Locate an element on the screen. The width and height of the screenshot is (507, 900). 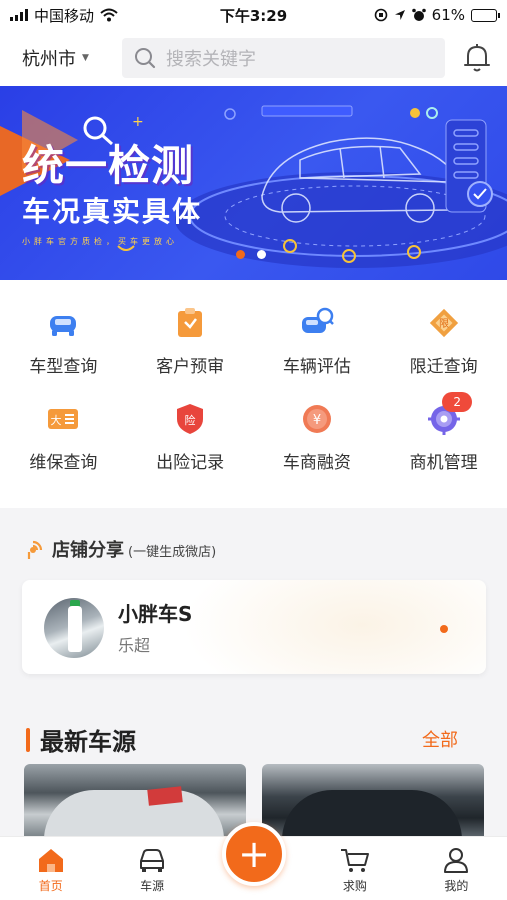
svg-text: 限 is located at coordinates (444, 324).